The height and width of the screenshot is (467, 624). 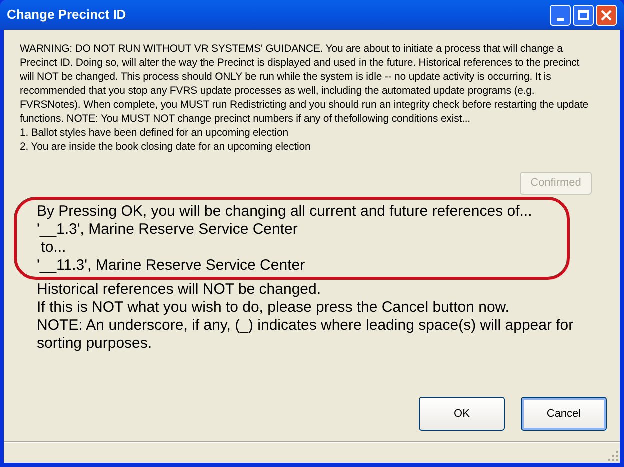 I want to click on condition-text: 2. You are inside the book closing date for an upcoming election, so click(x=166, y=147).